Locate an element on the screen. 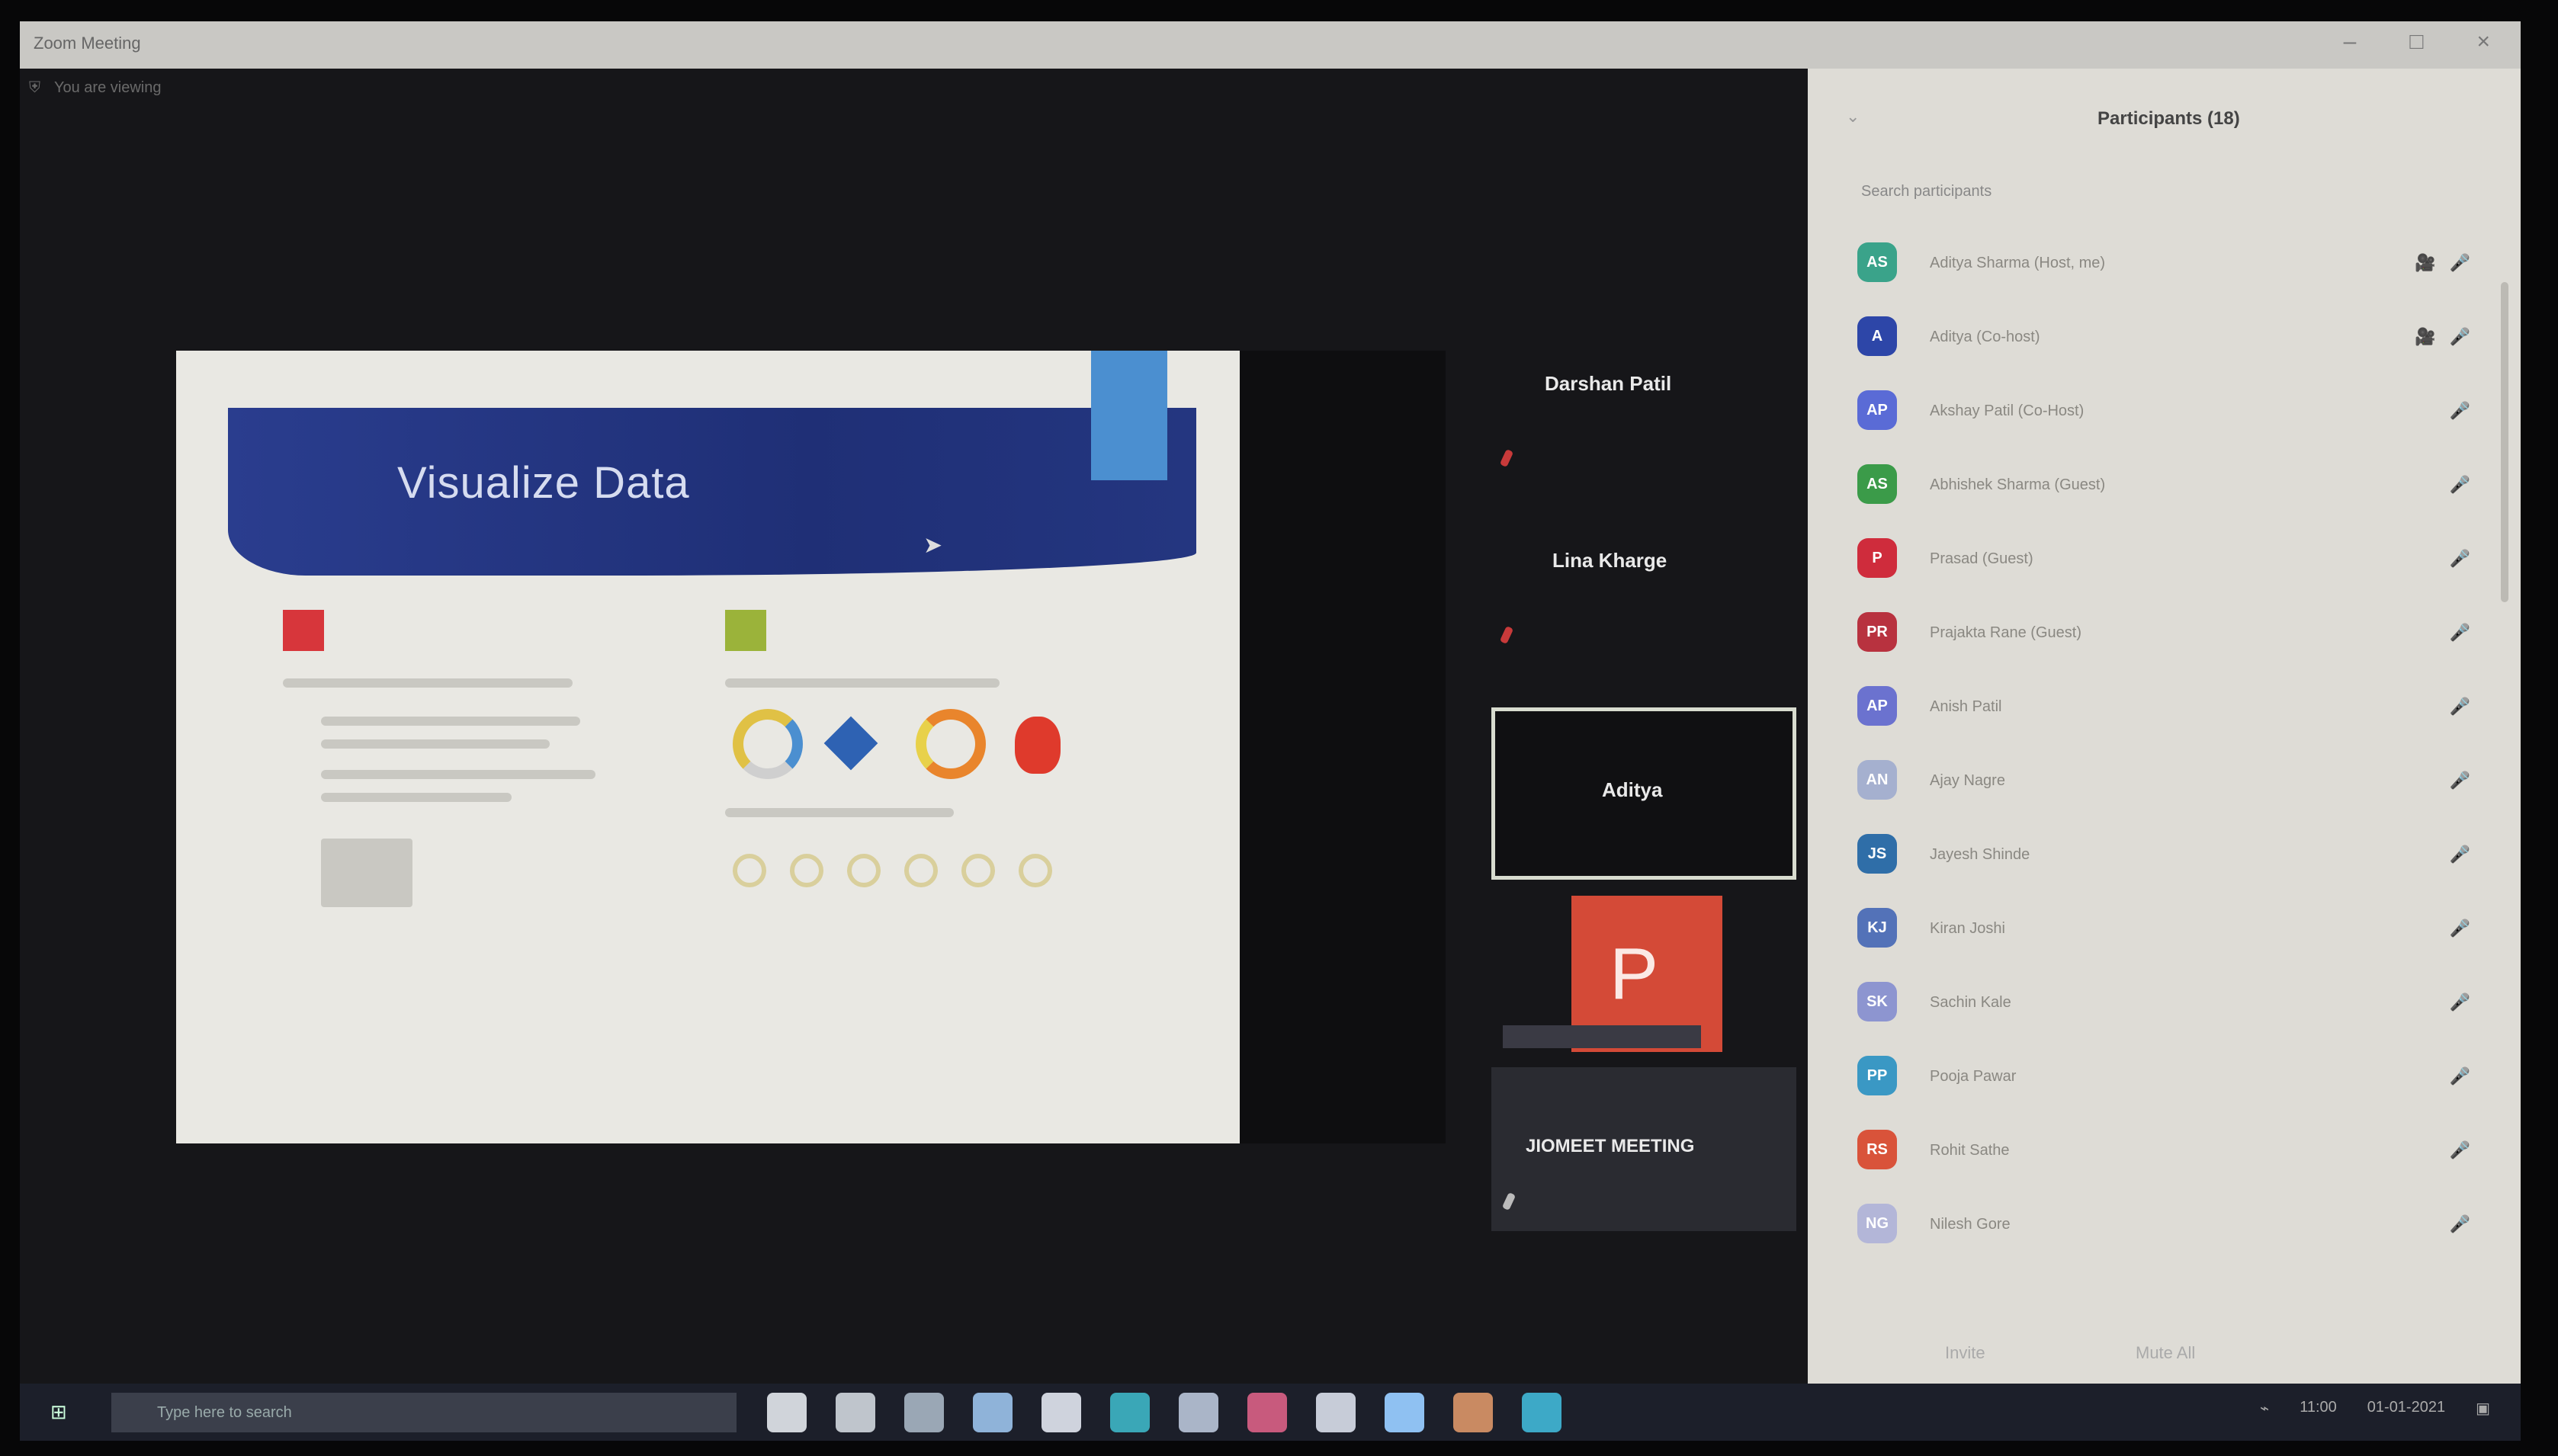  viewing-label: You are viewing is located at coordinates (108, 87).